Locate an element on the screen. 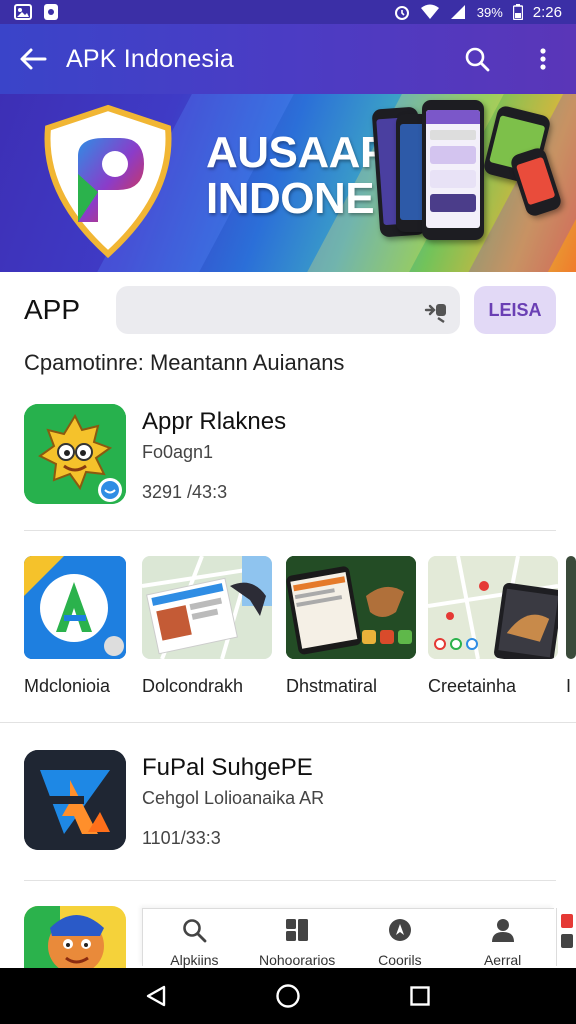  banner-headline: AUSAAP INDONE is located at coordinates (297, 176).